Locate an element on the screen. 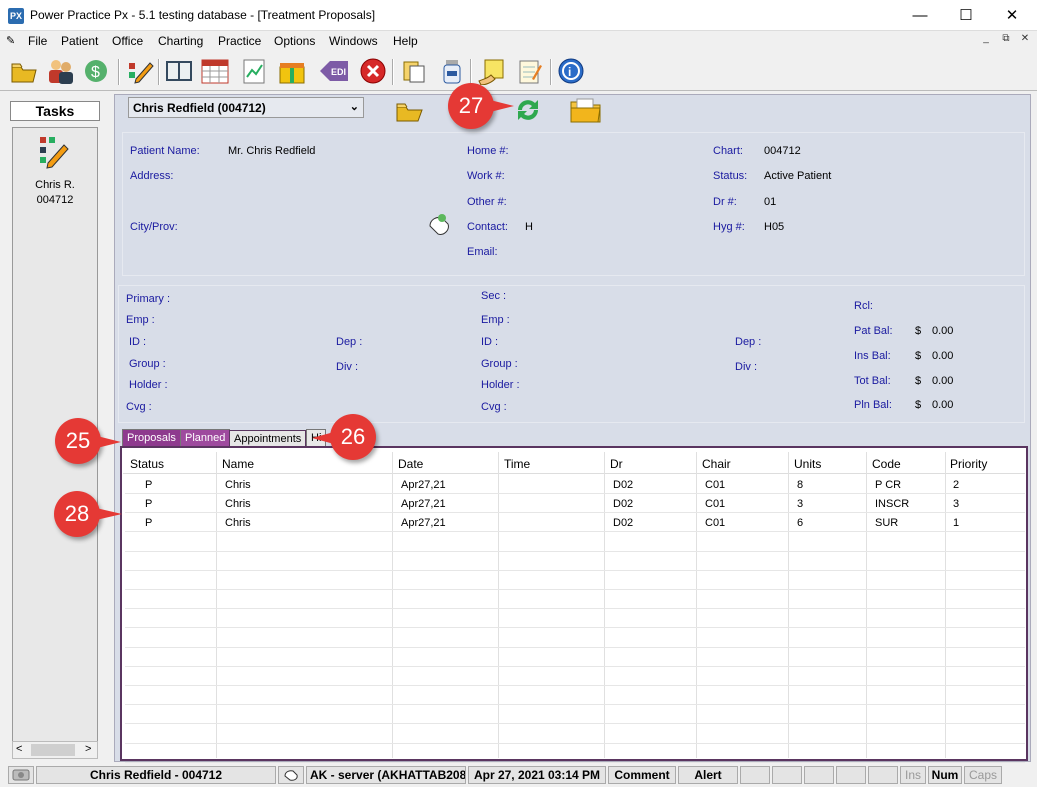  callout-27: 27 is located at coordinates (471, 106).